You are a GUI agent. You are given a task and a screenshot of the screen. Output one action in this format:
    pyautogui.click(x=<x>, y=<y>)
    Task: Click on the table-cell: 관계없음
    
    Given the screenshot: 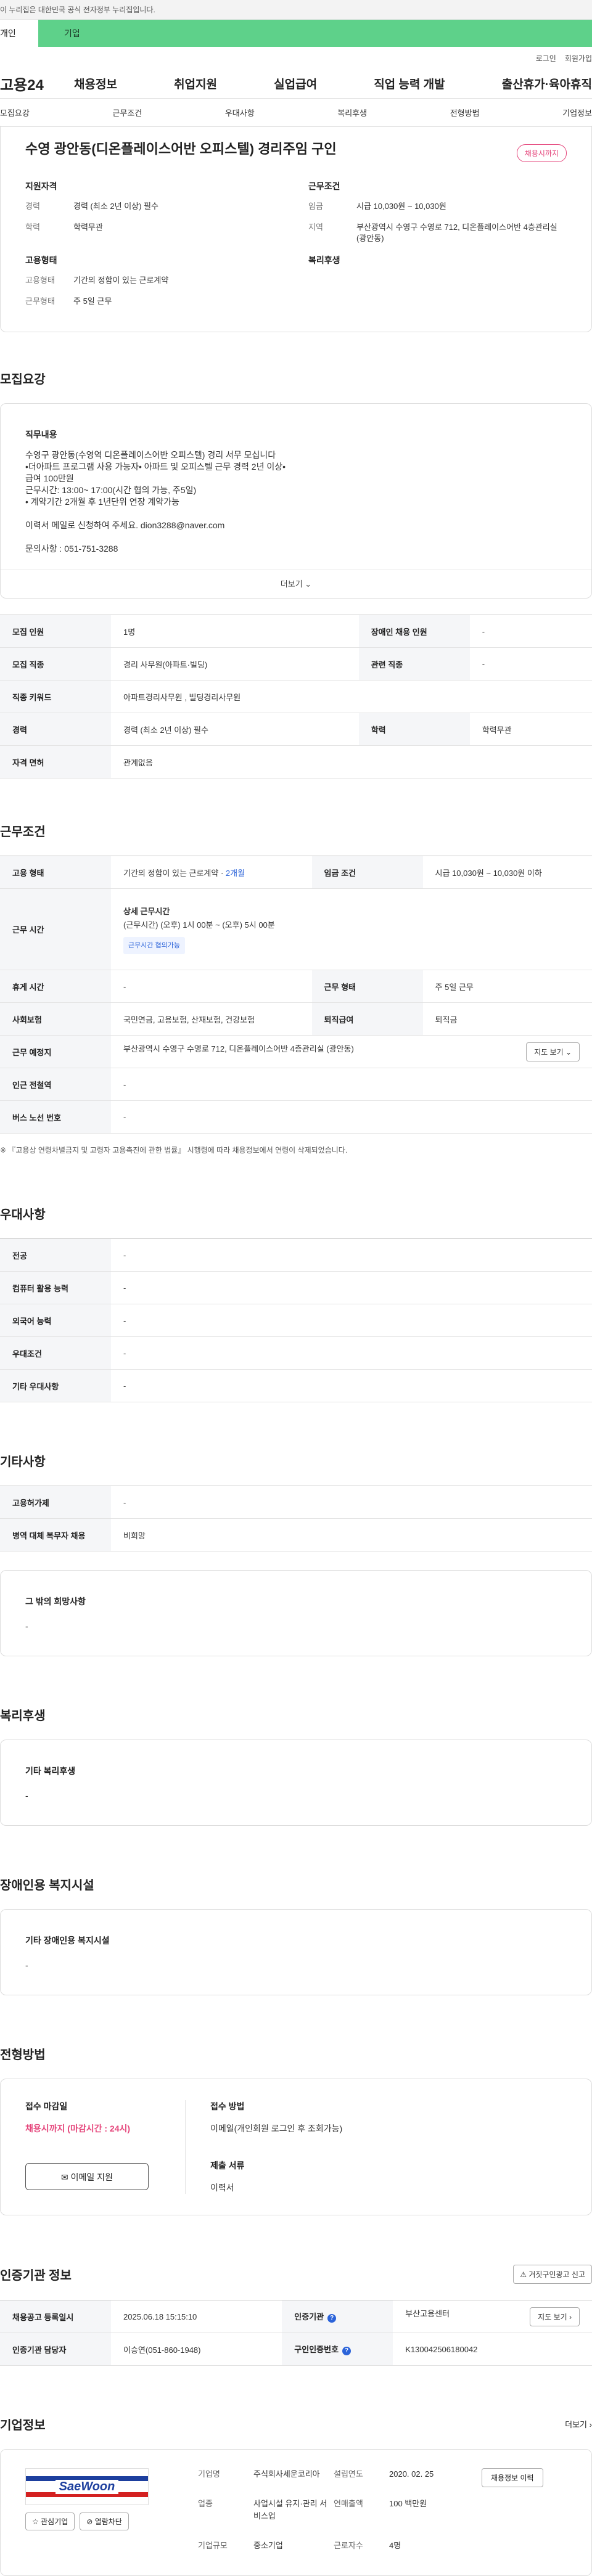 What is the action you would take?
    pyautogui.click(x=351, y=762)
    